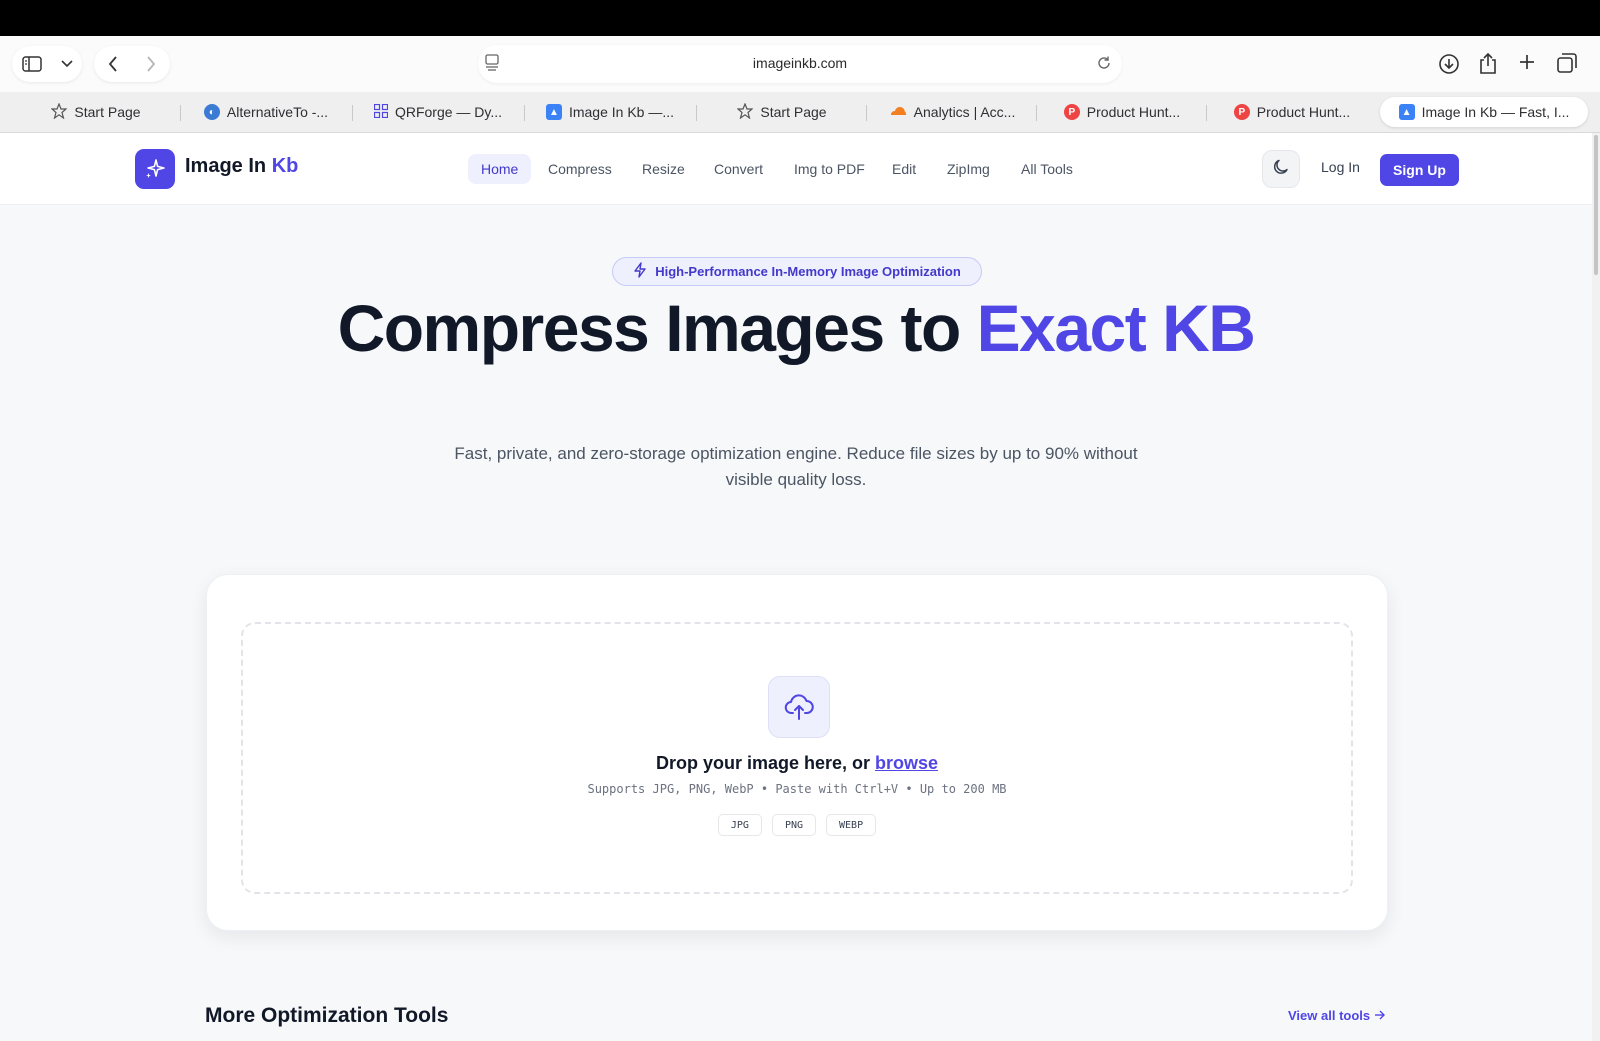 The width and height of the screenshot is (1600, 1041). I want to click on login-link: Log In, so click(1340, 167).